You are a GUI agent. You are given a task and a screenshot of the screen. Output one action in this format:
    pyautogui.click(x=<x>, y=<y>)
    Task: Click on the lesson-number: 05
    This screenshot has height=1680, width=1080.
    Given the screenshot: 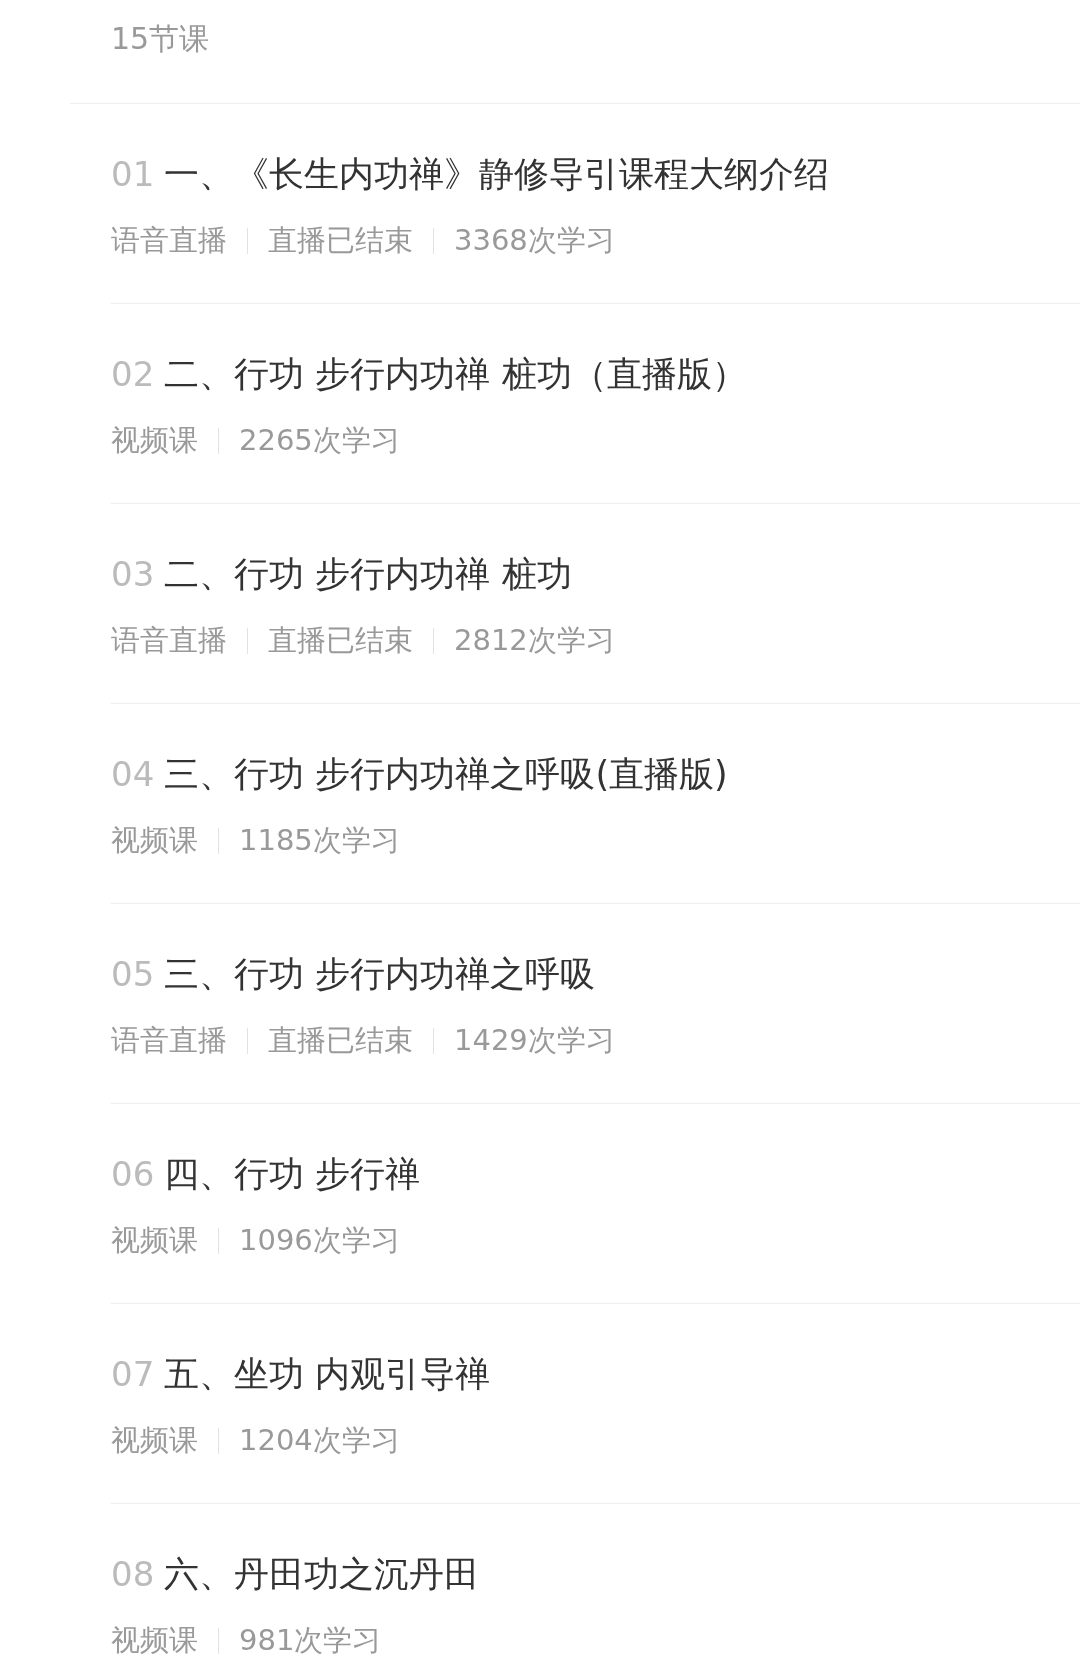 What is the action you would take?
    pyautogui.click(x=133, y=974)
    